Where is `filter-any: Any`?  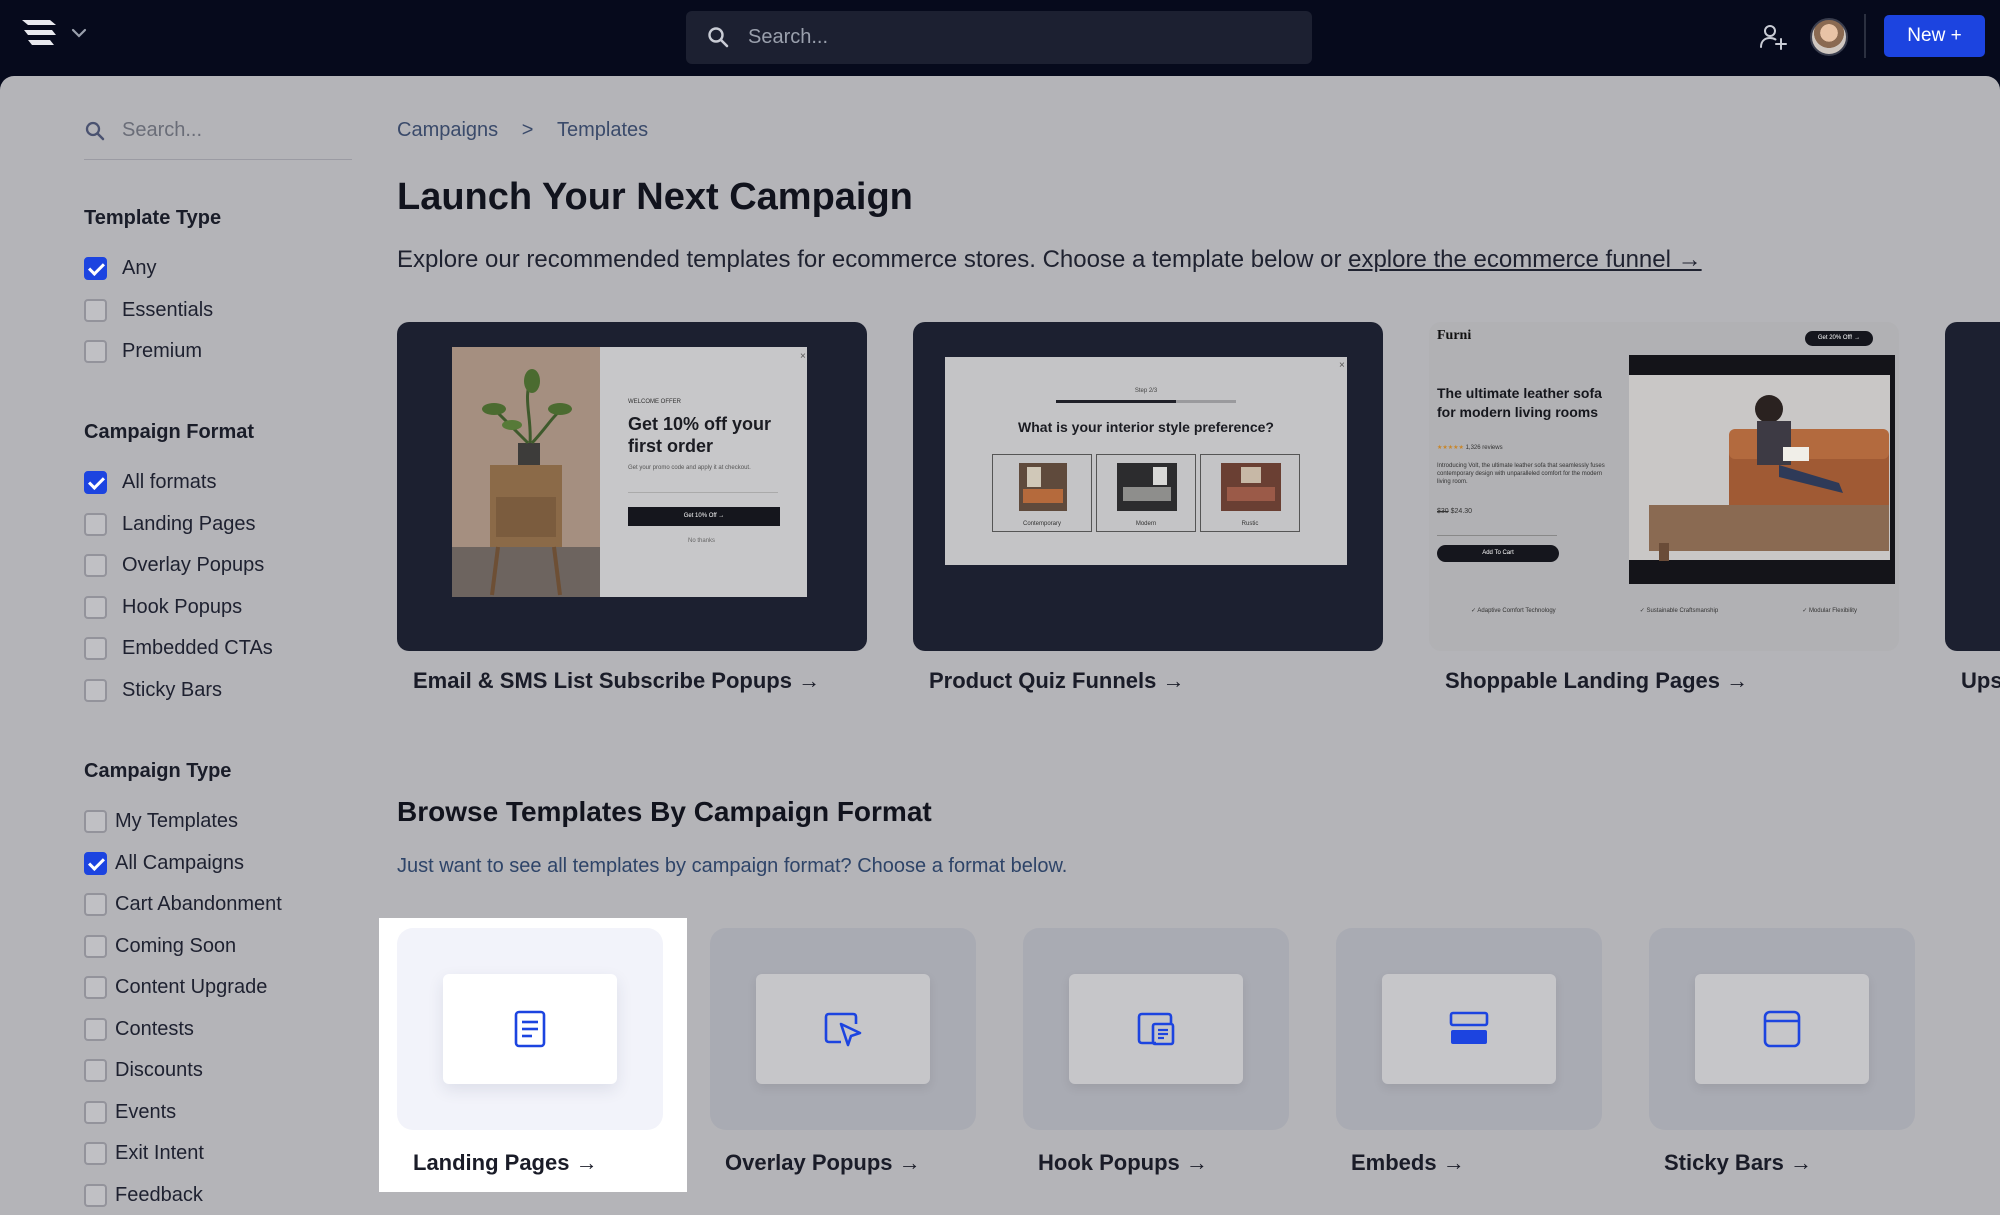
filter-any: Any is located at coordinates (120, 268).